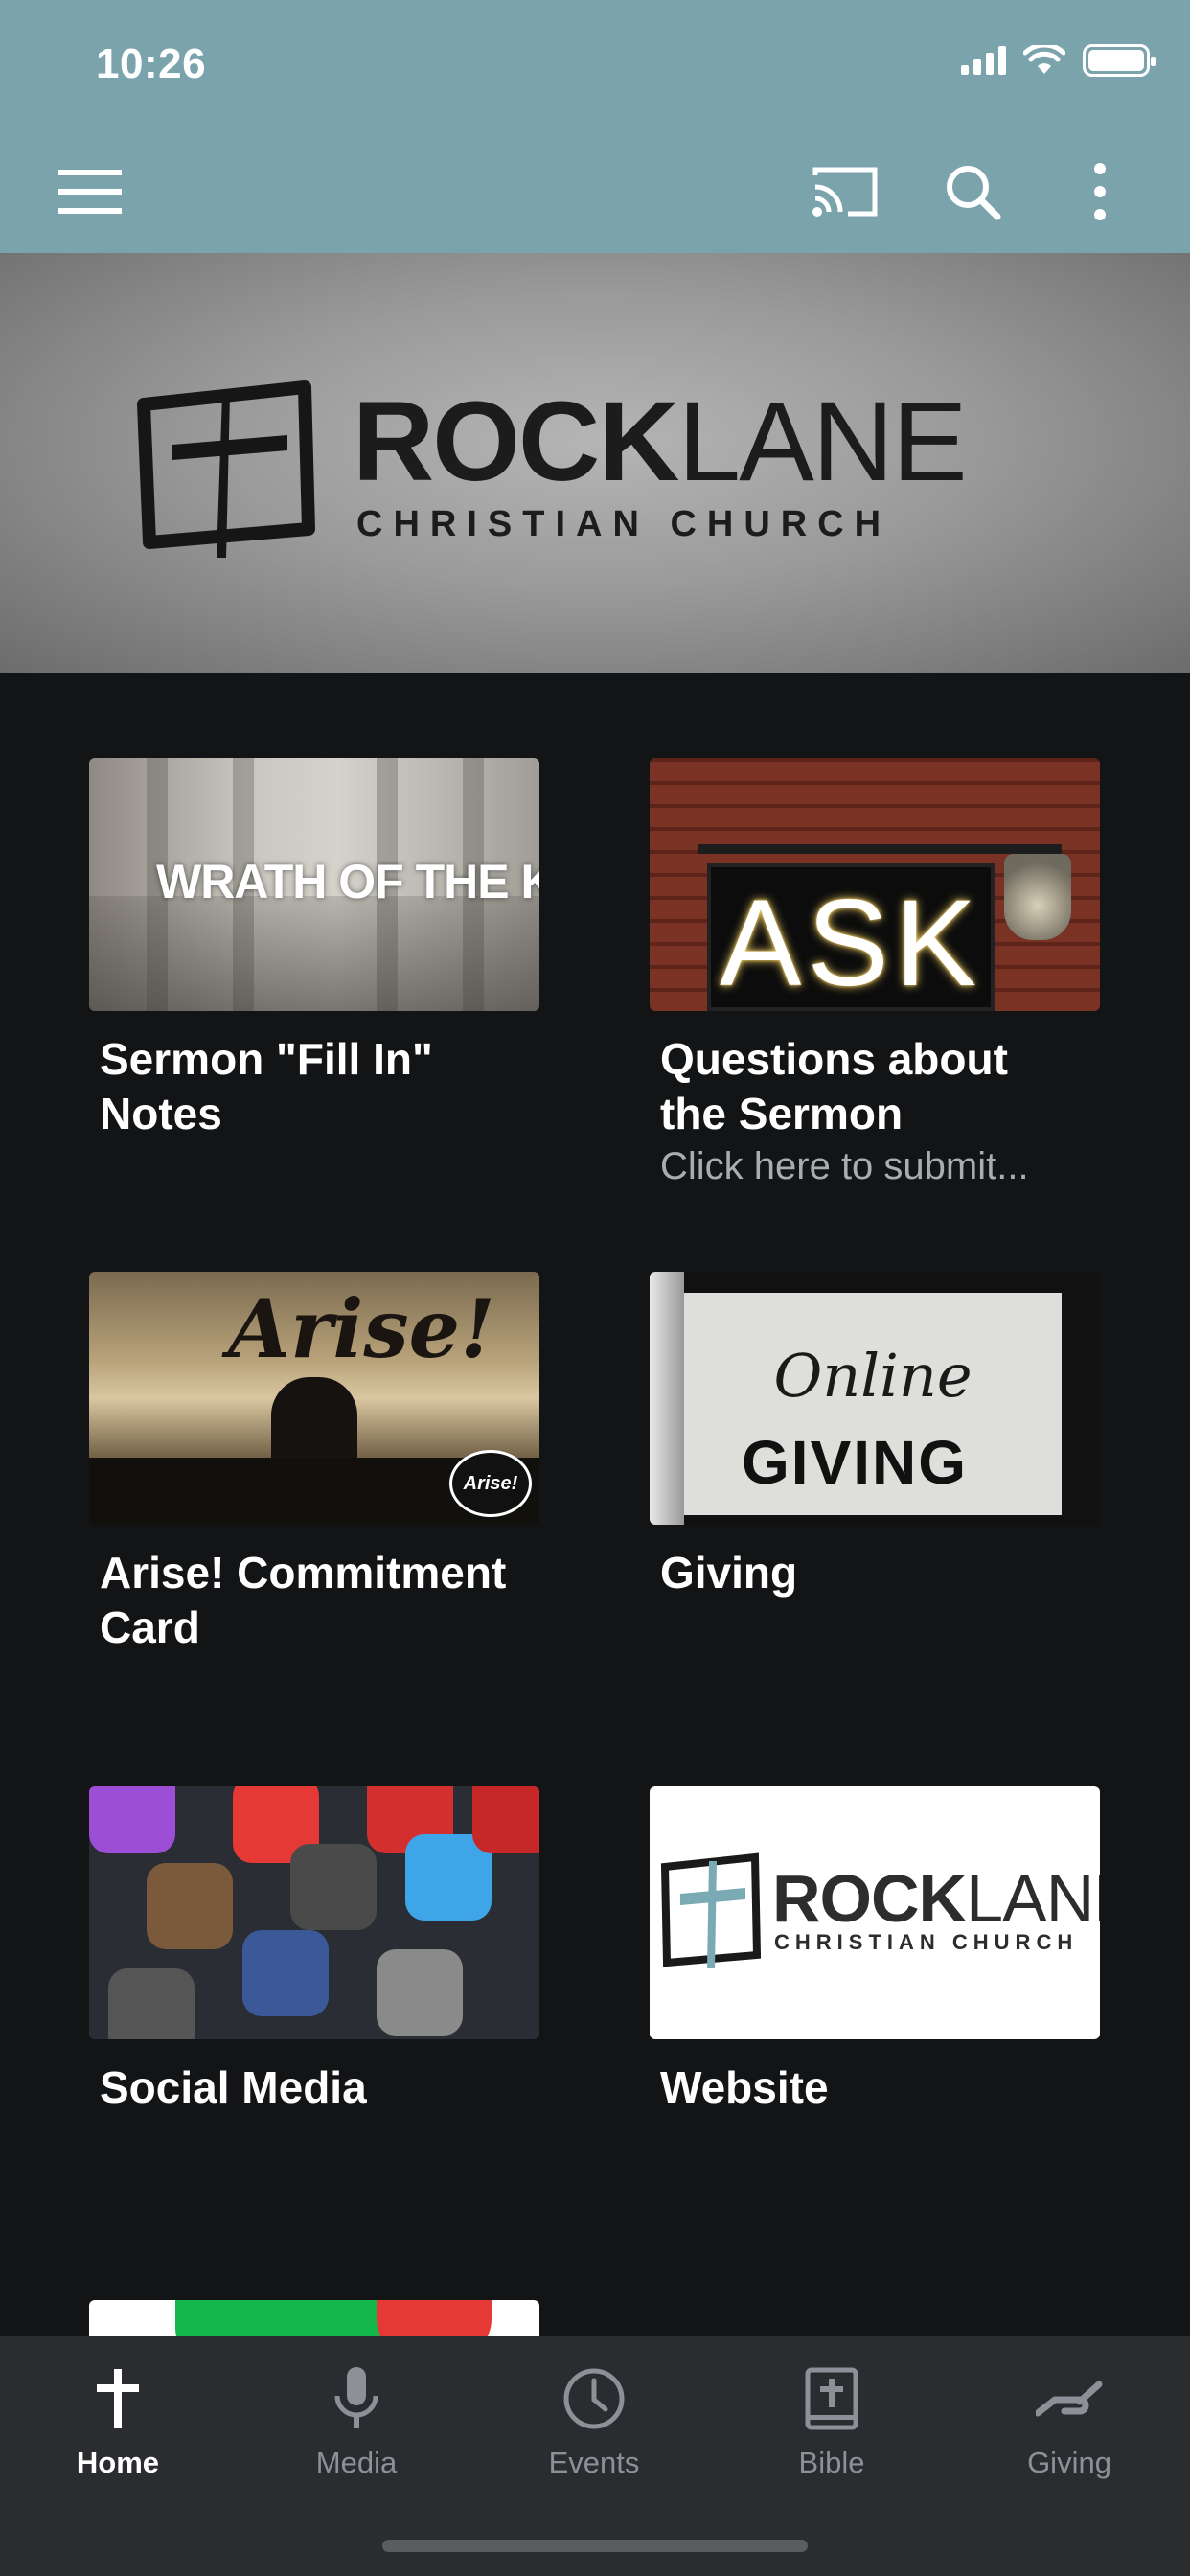 Image resolution: width=1190 pixels, height=2576 pixels. I want to click on status-icons, so click(1059, 60).